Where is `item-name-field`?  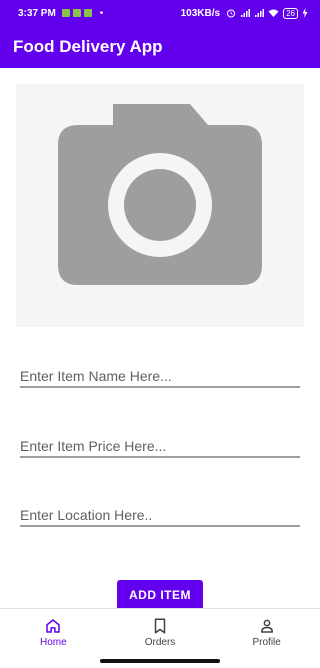
item-name-field is located at coordinates (160, 378).